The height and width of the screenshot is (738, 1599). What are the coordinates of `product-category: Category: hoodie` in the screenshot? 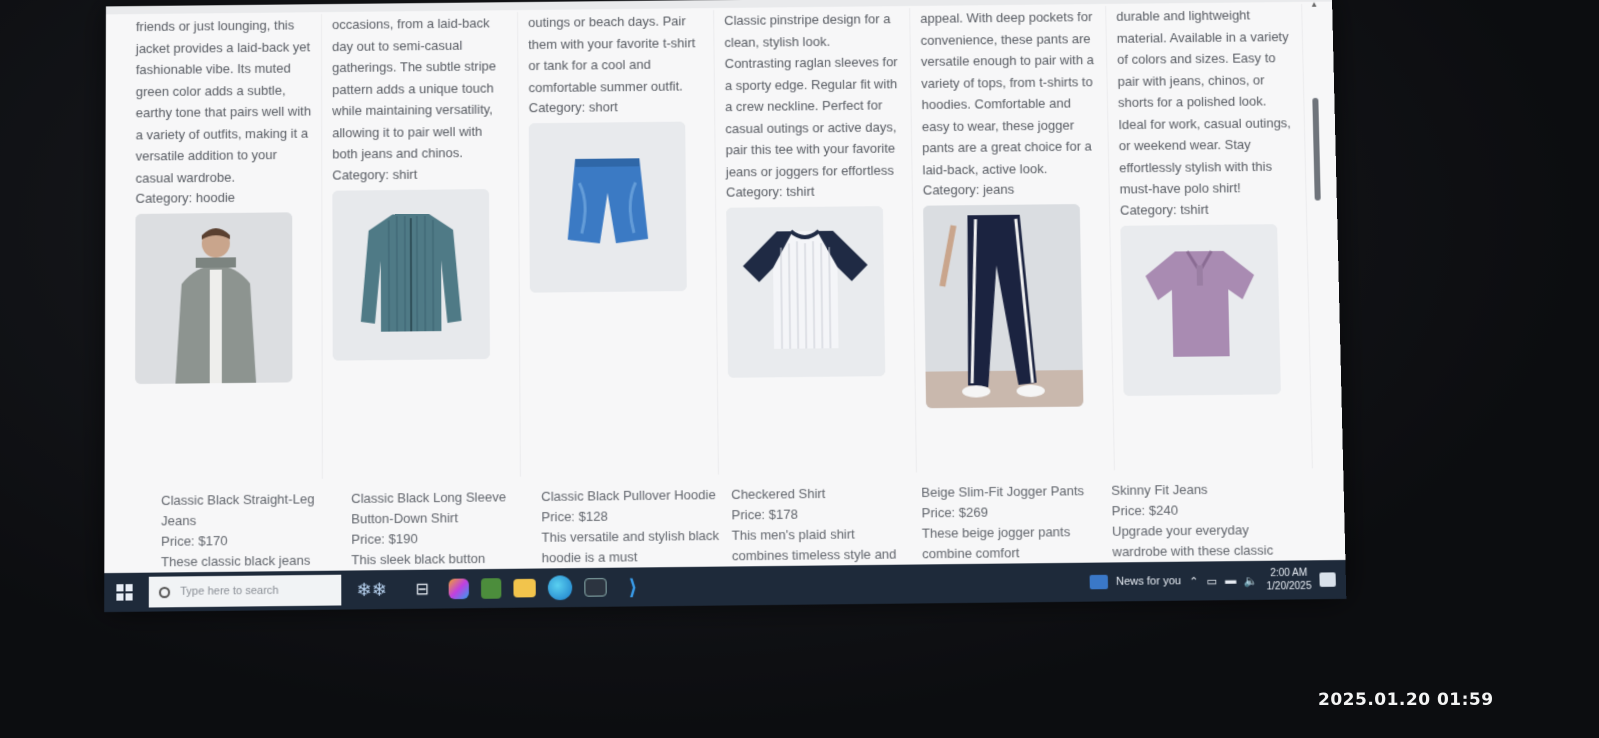 It's located at (185, 197).